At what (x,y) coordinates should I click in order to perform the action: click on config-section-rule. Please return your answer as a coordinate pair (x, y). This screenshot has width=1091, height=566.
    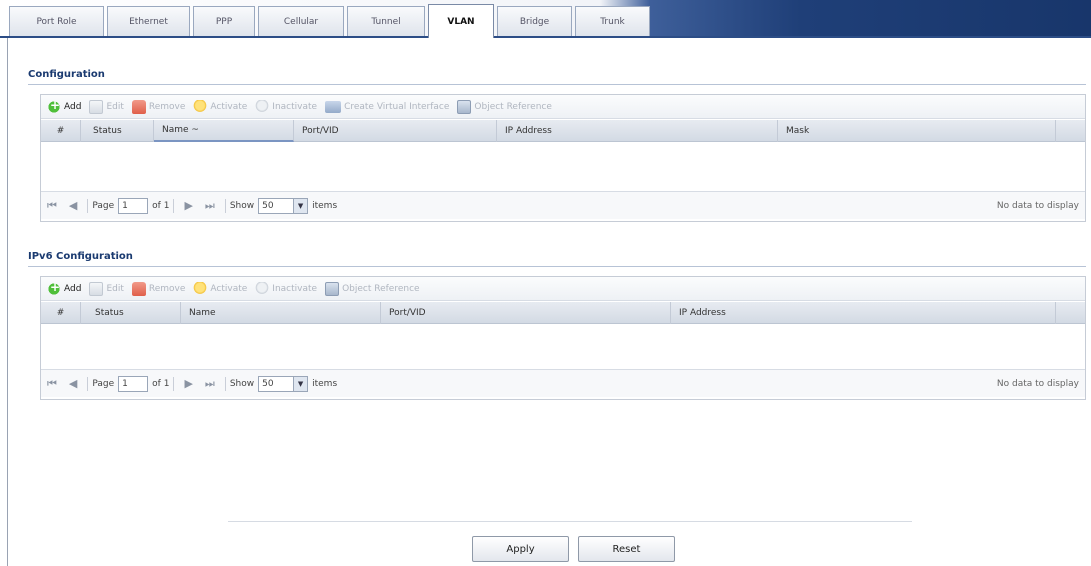
    Looking at the image, I should click on (557, 84).